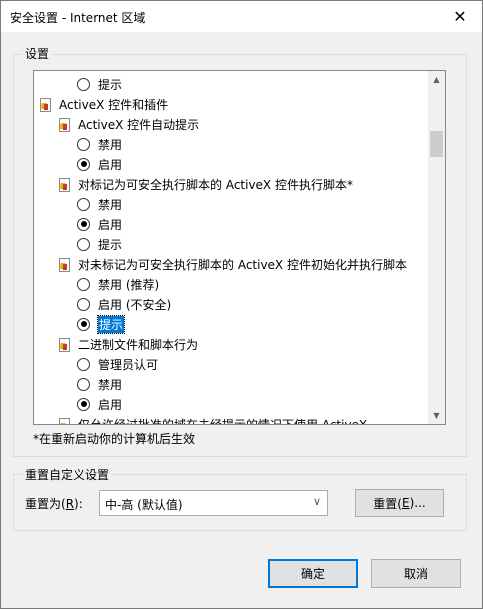  I want to click on setting-option: 启用 (不安全), so click(124, 304).